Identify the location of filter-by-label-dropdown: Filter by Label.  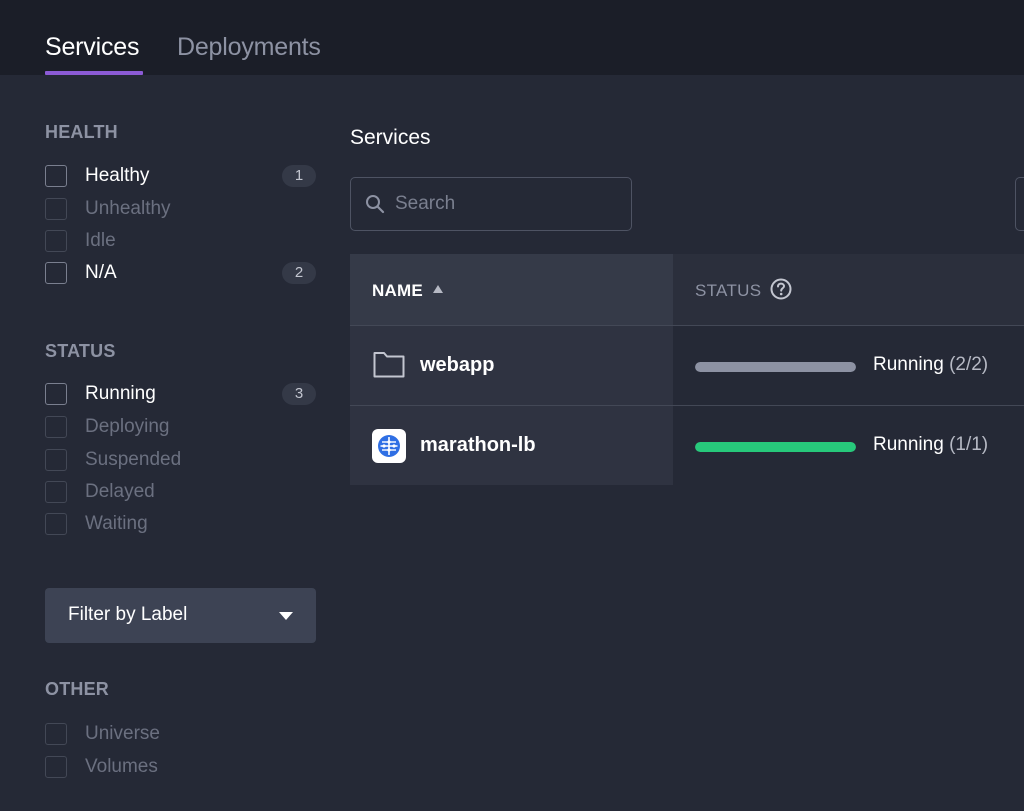
(180, 615).